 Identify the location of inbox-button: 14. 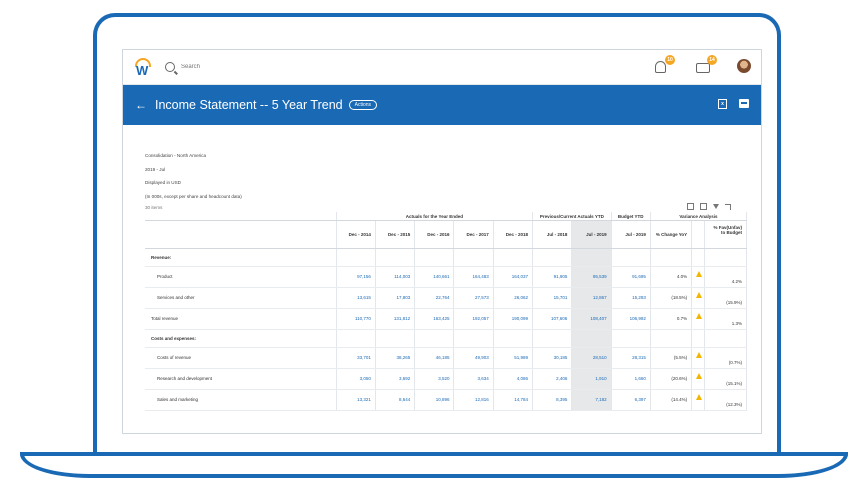
(706, 64).